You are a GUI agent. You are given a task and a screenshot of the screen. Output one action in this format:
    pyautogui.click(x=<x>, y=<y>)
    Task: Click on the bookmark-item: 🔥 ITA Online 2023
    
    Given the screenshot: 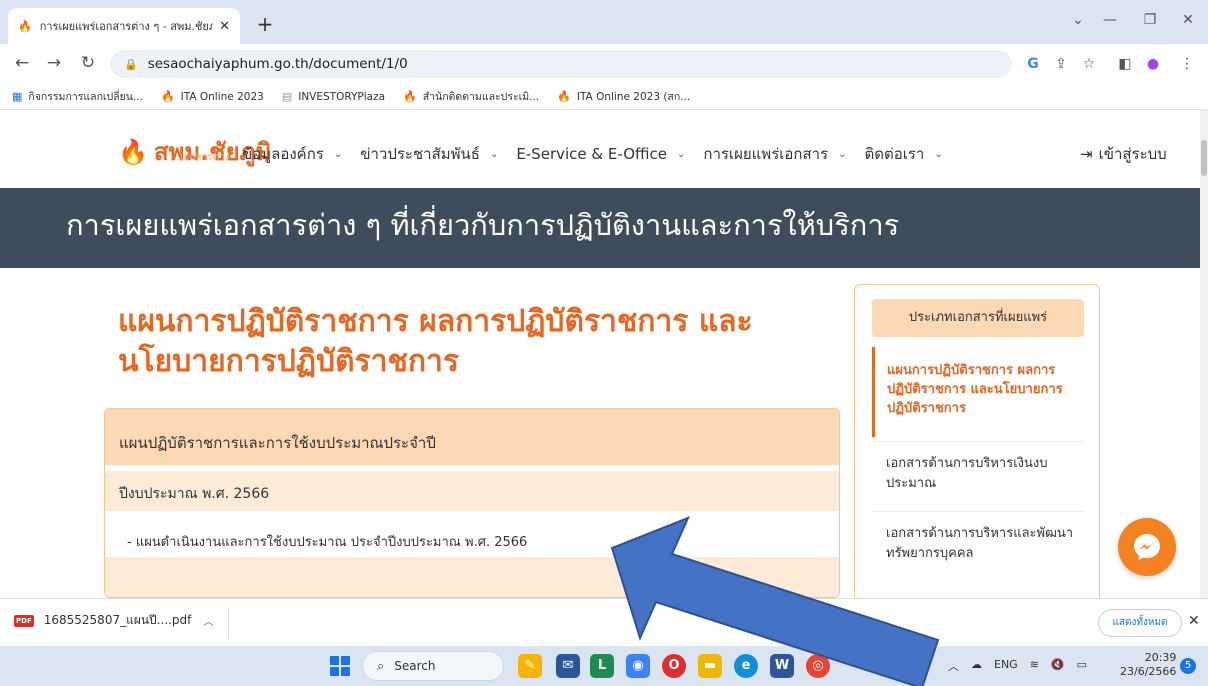 What is the action you would take?
    pyautogui.click(x=212, y=96)
    